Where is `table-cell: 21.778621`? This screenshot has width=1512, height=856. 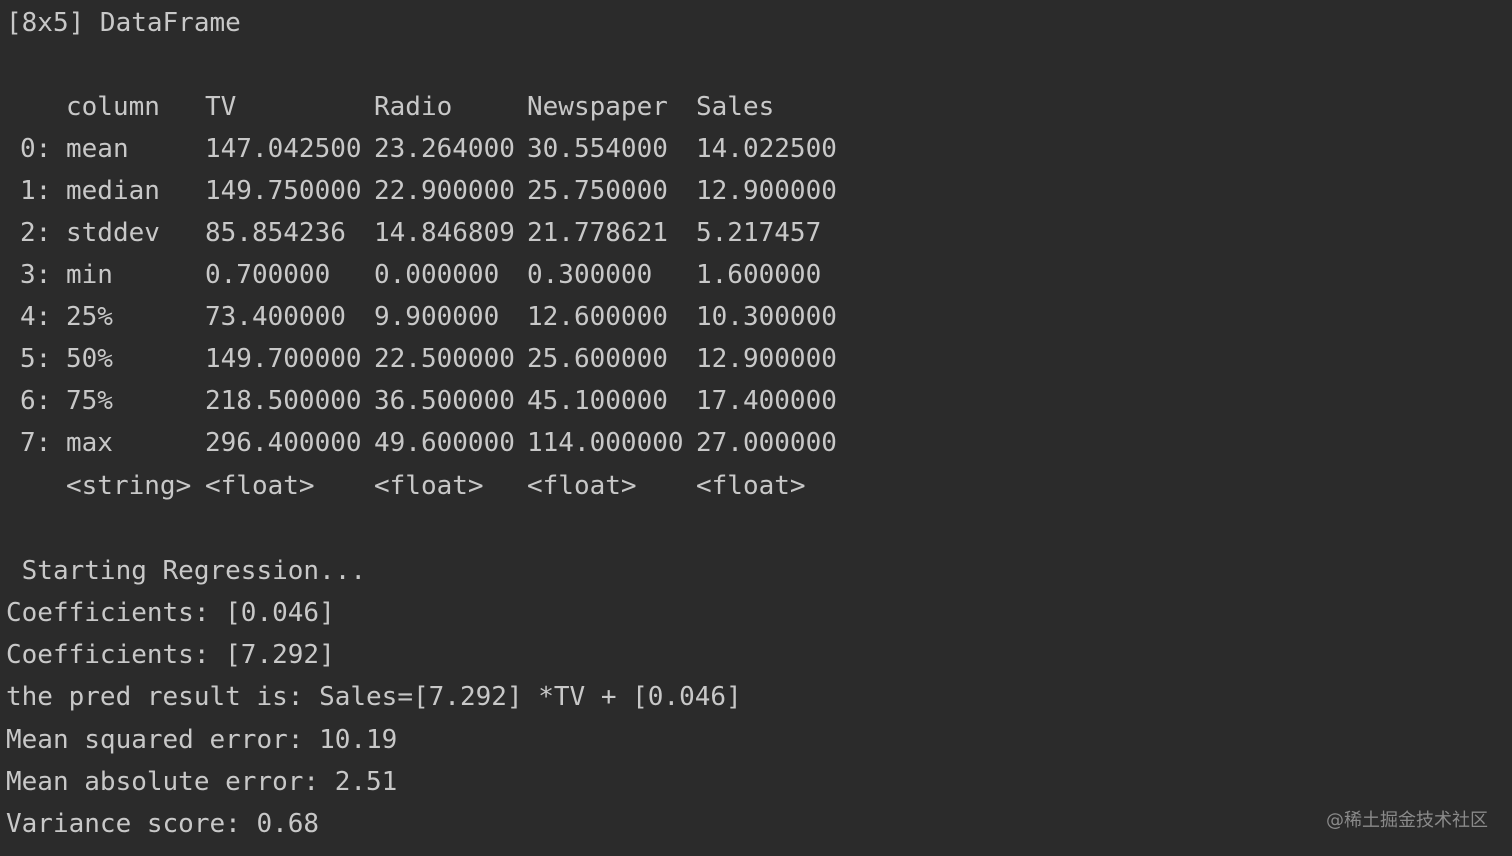 table-cell: 21.778621 is located at coordinates (597, 233).